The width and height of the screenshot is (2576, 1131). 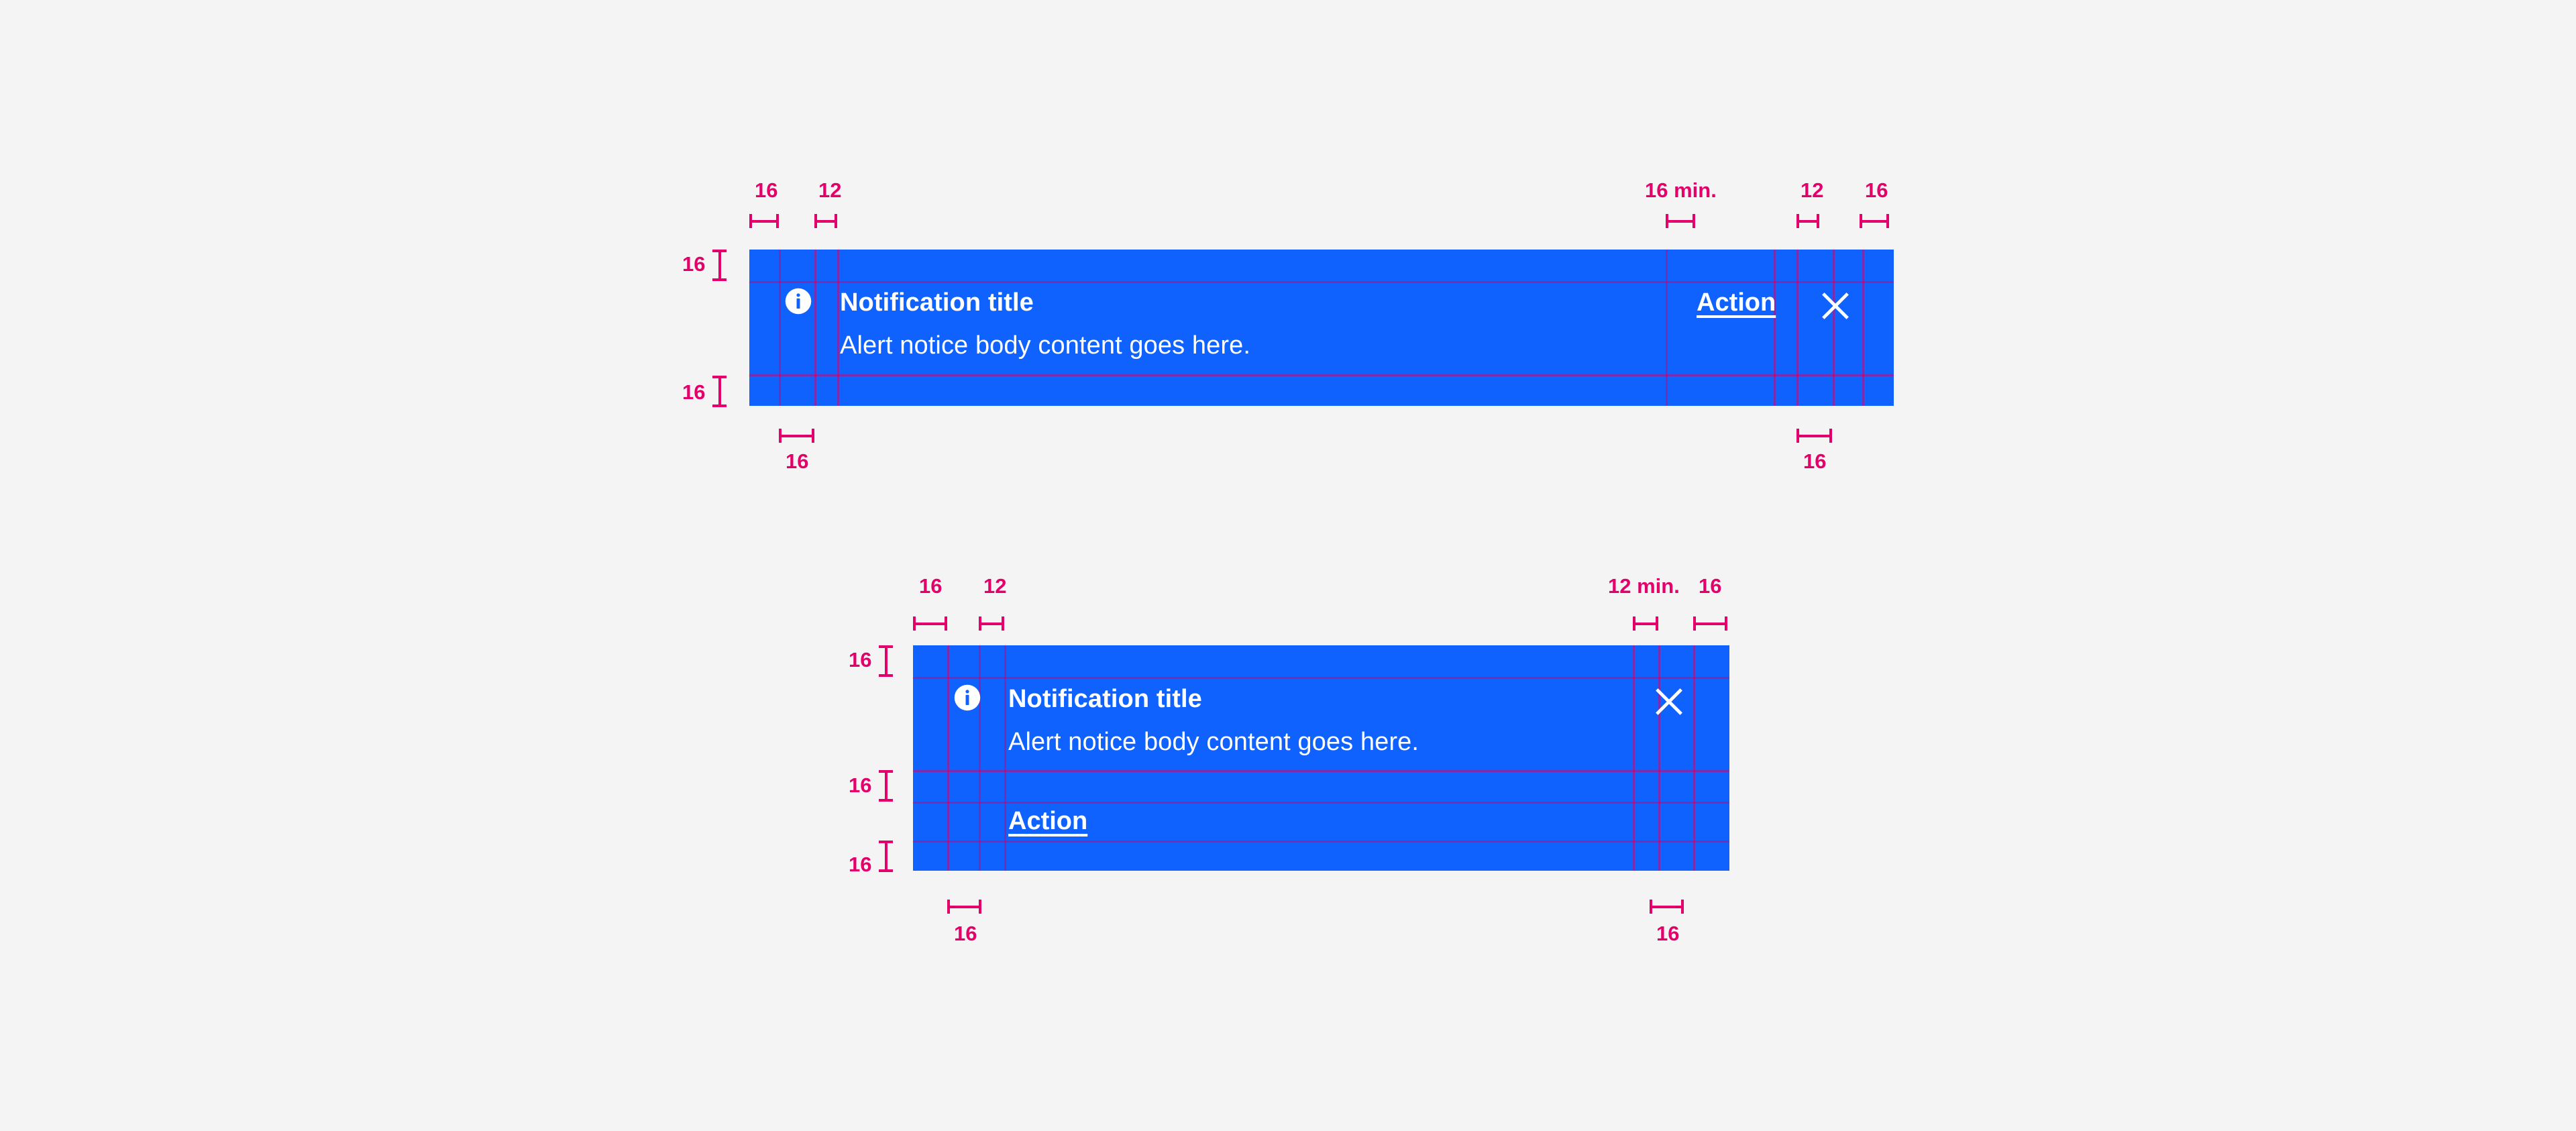 I want to click on annotation-n1-top-right-2: 12, so click(x=1812, y=190).